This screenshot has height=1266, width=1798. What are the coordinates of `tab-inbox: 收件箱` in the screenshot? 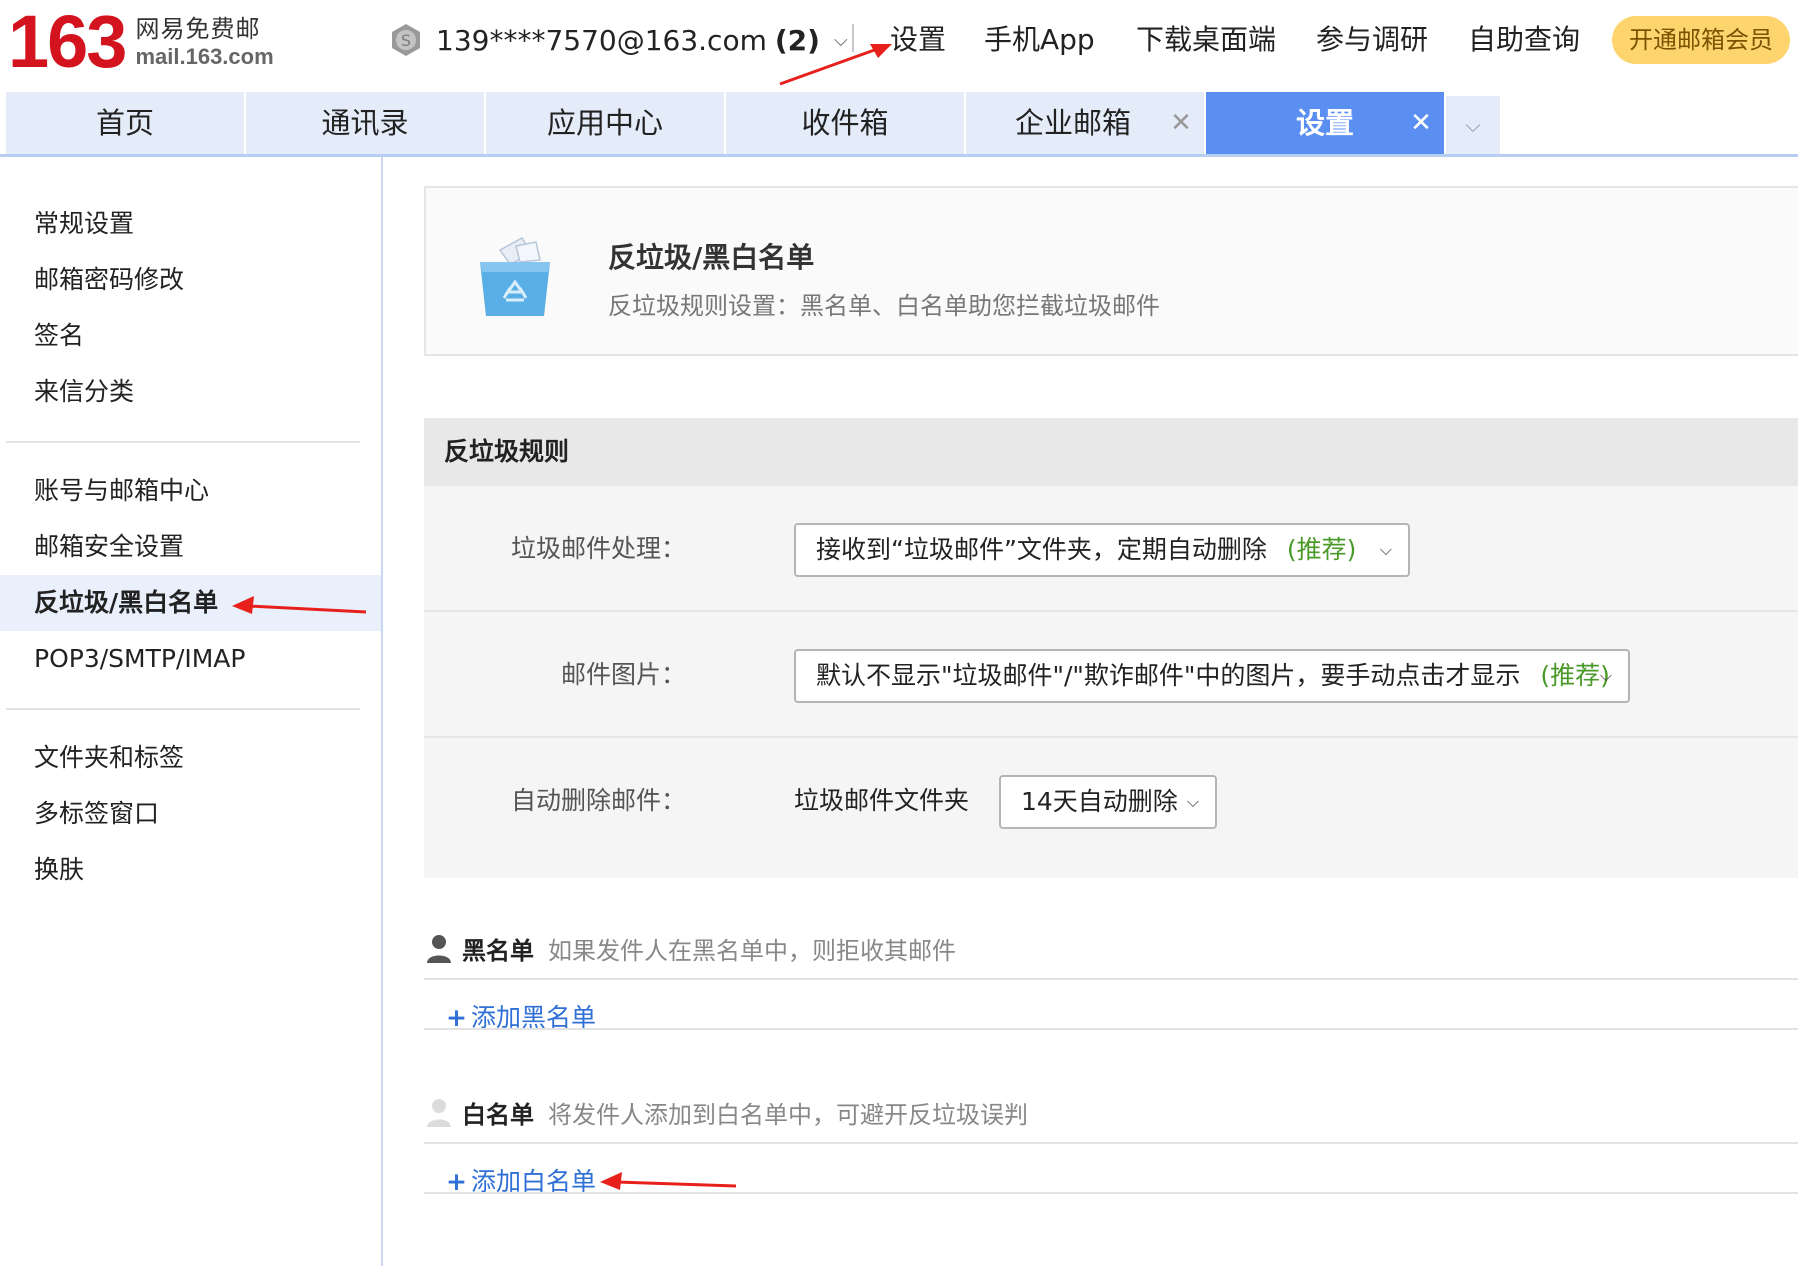 It's located at (845, 123).